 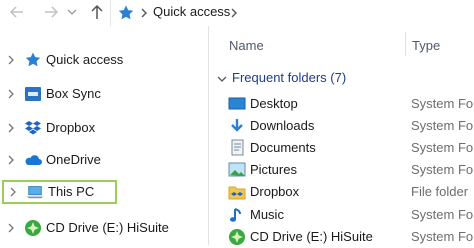 What do you see at coordinates (405, 44) in the screenshot?
I see `column-separator` at bounding box center [405, 44].